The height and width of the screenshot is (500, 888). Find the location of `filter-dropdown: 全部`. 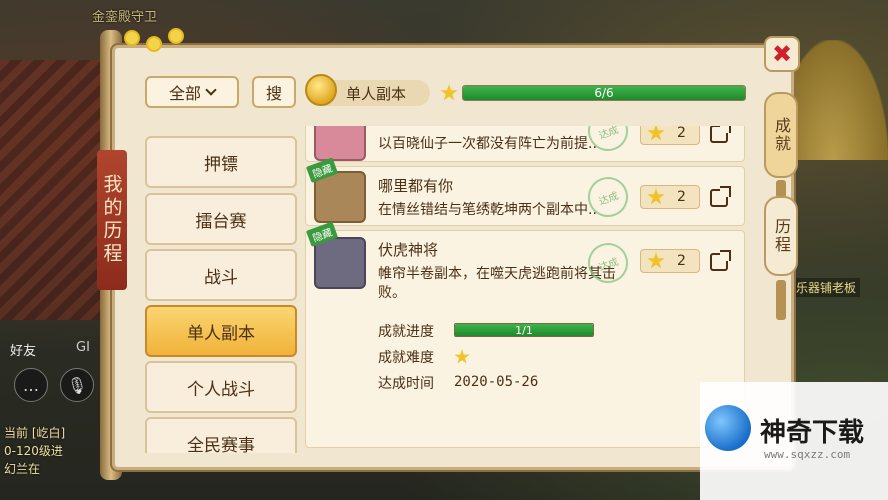

filter-dropdown: 全部 is located at coordinates (192, 92).